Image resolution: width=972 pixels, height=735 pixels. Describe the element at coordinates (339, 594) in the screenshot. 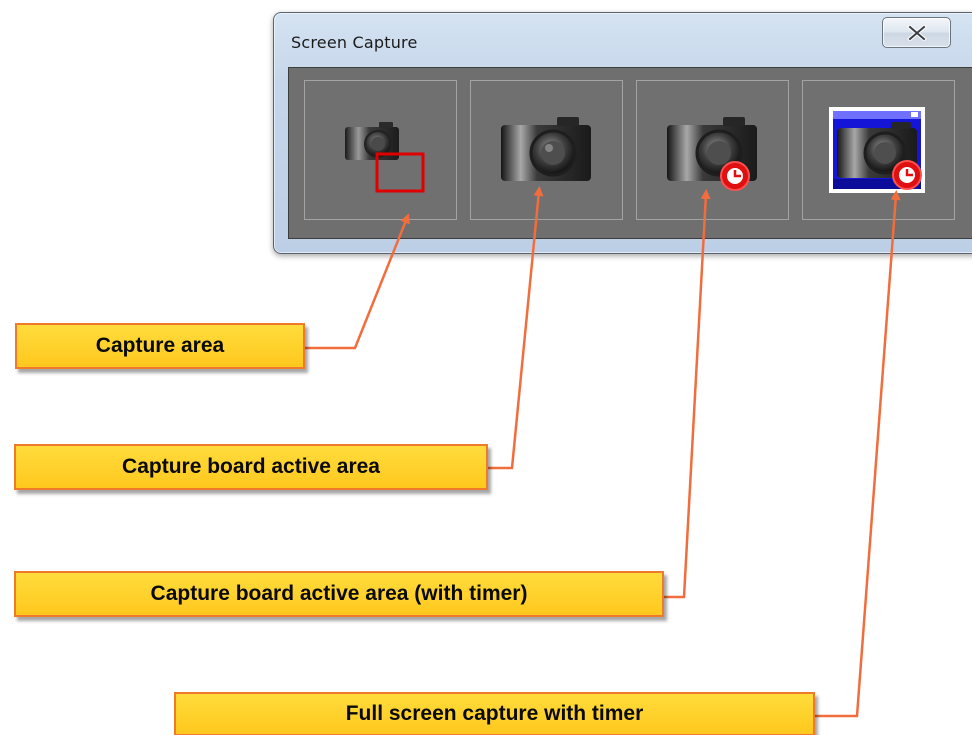

I see `callout-board-active-area-timer: Capture board active area (with timer)` at that location.